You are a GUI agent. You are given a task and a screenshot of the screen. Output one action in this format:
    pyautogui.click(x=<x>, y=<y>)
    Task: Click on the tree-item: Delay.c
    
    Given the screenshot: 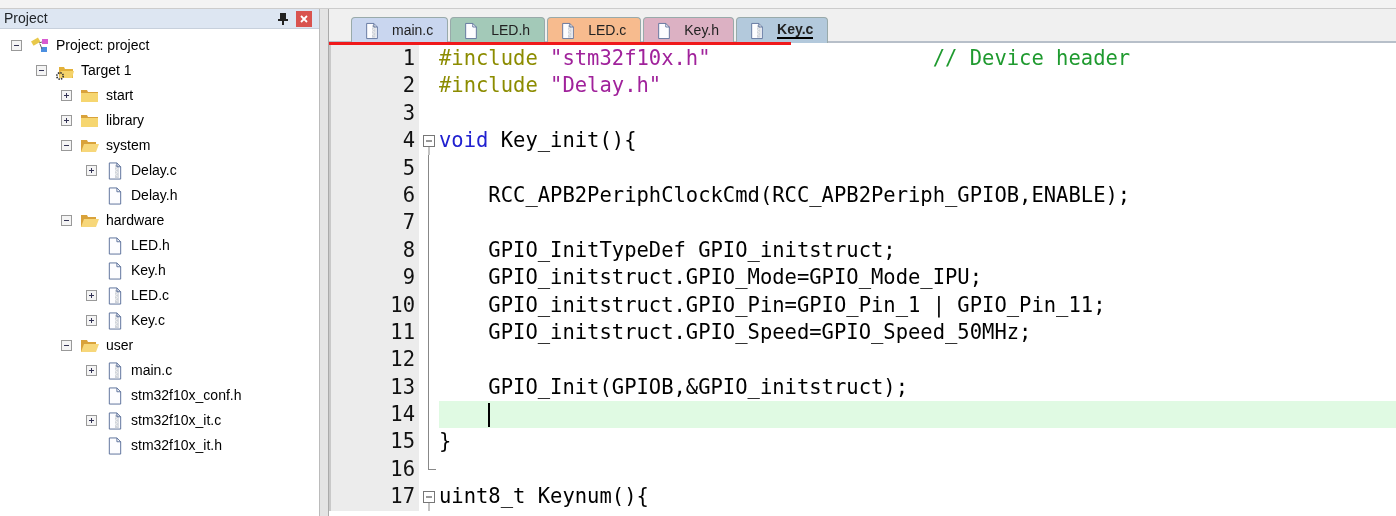 What is the action you would take?
    pyautogui.click(x=154, y=170)
    